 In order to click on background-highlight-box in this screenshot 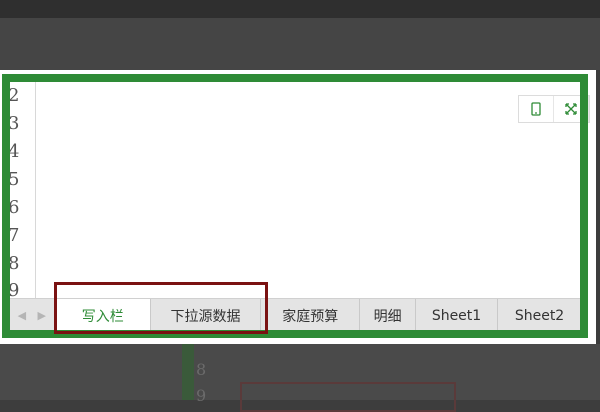, I will do `click(348, 397)`.